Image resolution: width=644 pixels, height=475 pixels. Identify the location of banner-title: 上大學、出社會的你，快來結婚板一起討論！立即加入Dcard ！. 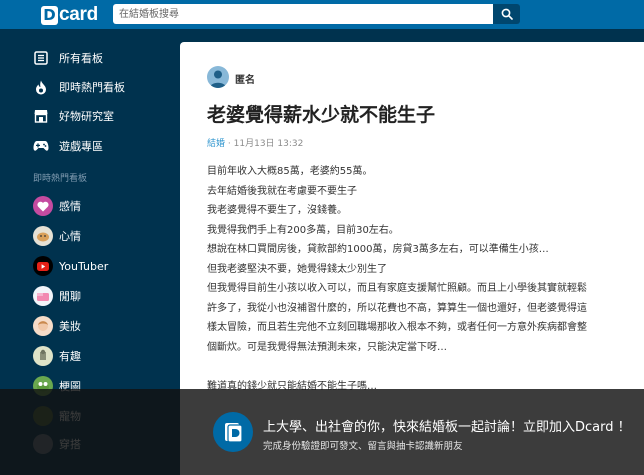
(447, 427).